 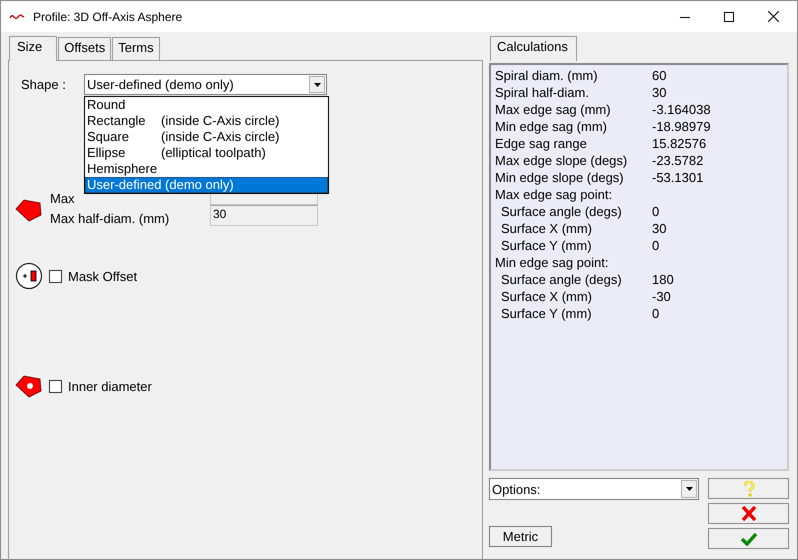 What do you see at coordinates (541, 143) in the screenshot?
I see `calc-label: Edge sag range` at bounding box center [541, 143].